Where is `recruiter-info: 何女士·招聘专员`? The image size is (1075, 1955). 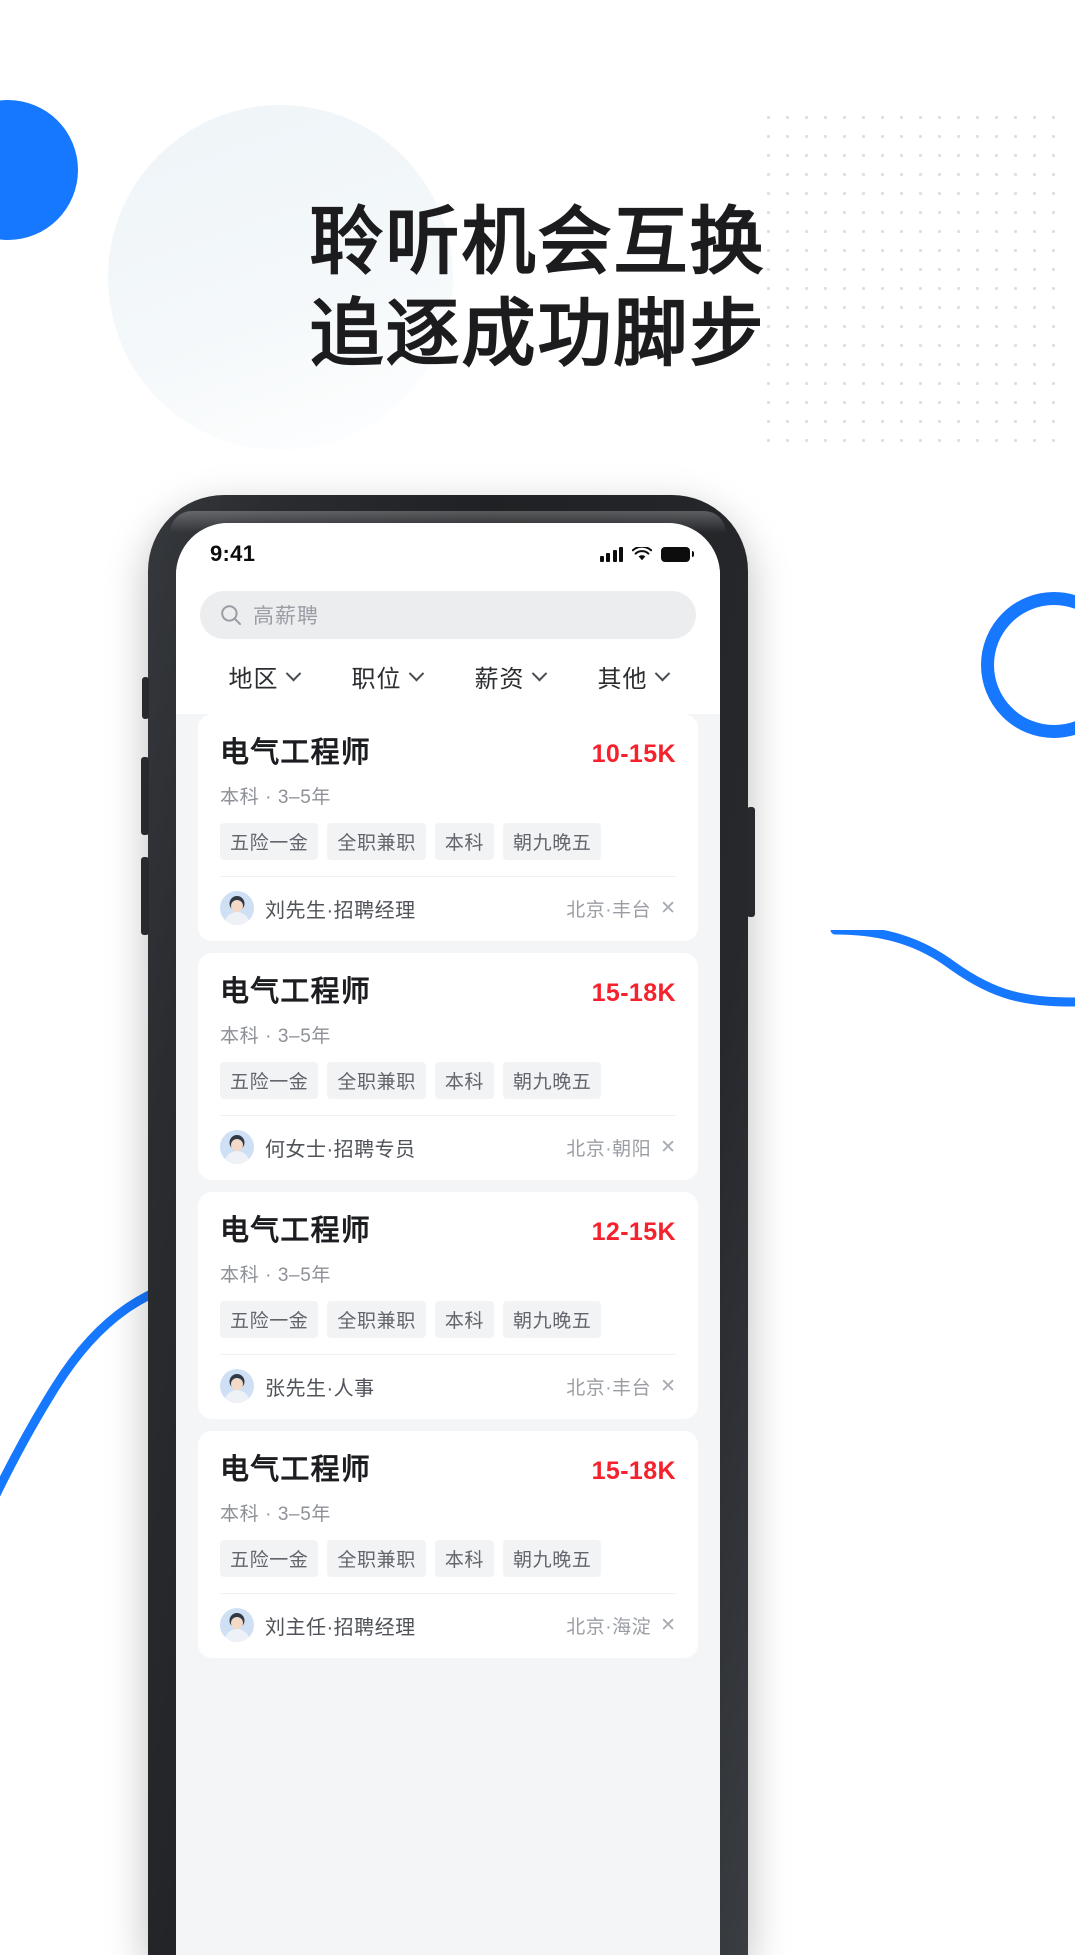 recruiter-info: 何女士·招聘专员 is located at coordinates (318, 1147).